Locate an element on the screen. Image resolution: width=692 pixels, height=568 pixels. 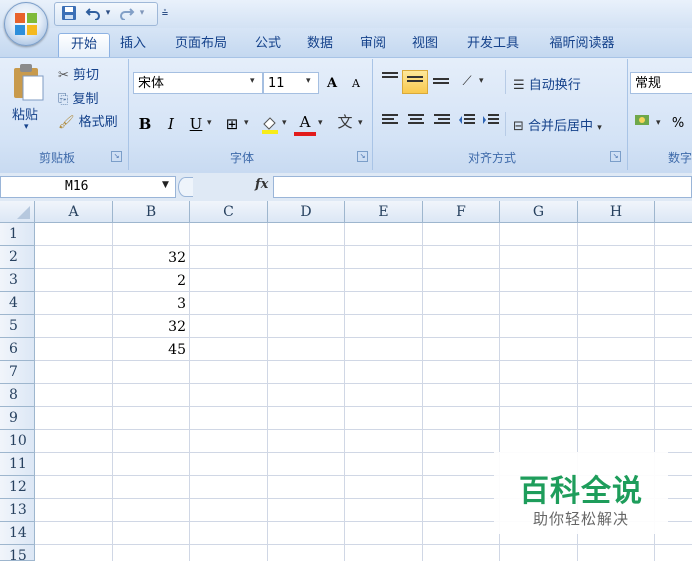
row-header: 1 is located at coordinates (17, 234).